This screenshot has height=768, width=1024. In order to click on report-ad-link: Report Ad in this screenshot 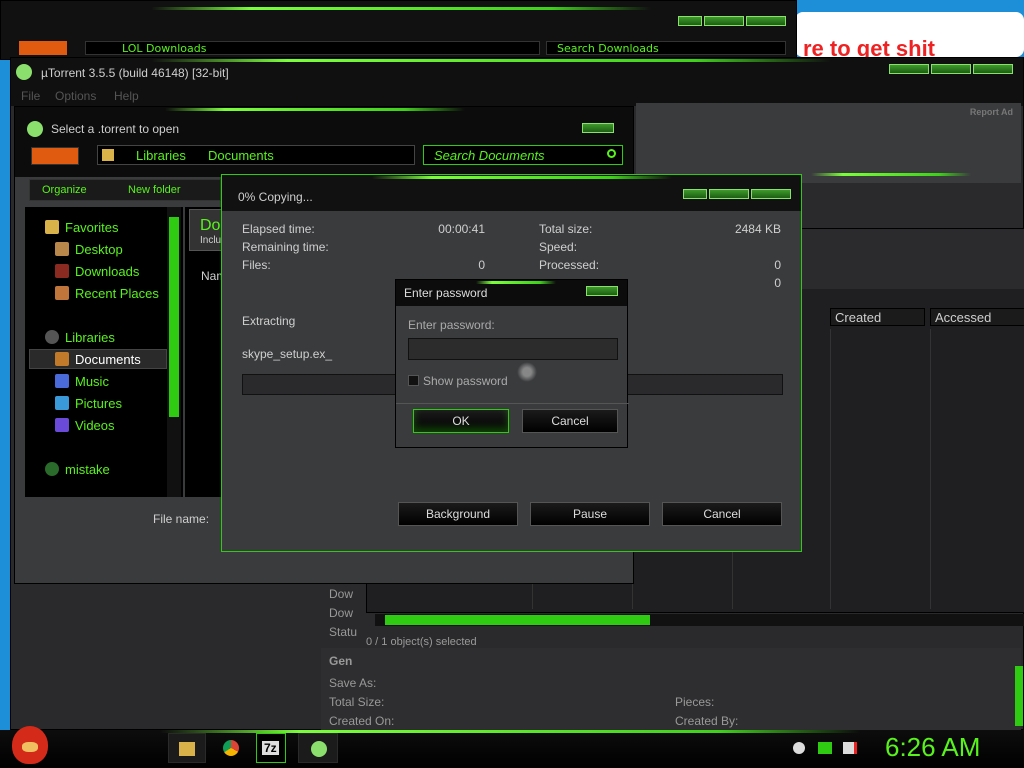, I will do `click(991, 112)`.